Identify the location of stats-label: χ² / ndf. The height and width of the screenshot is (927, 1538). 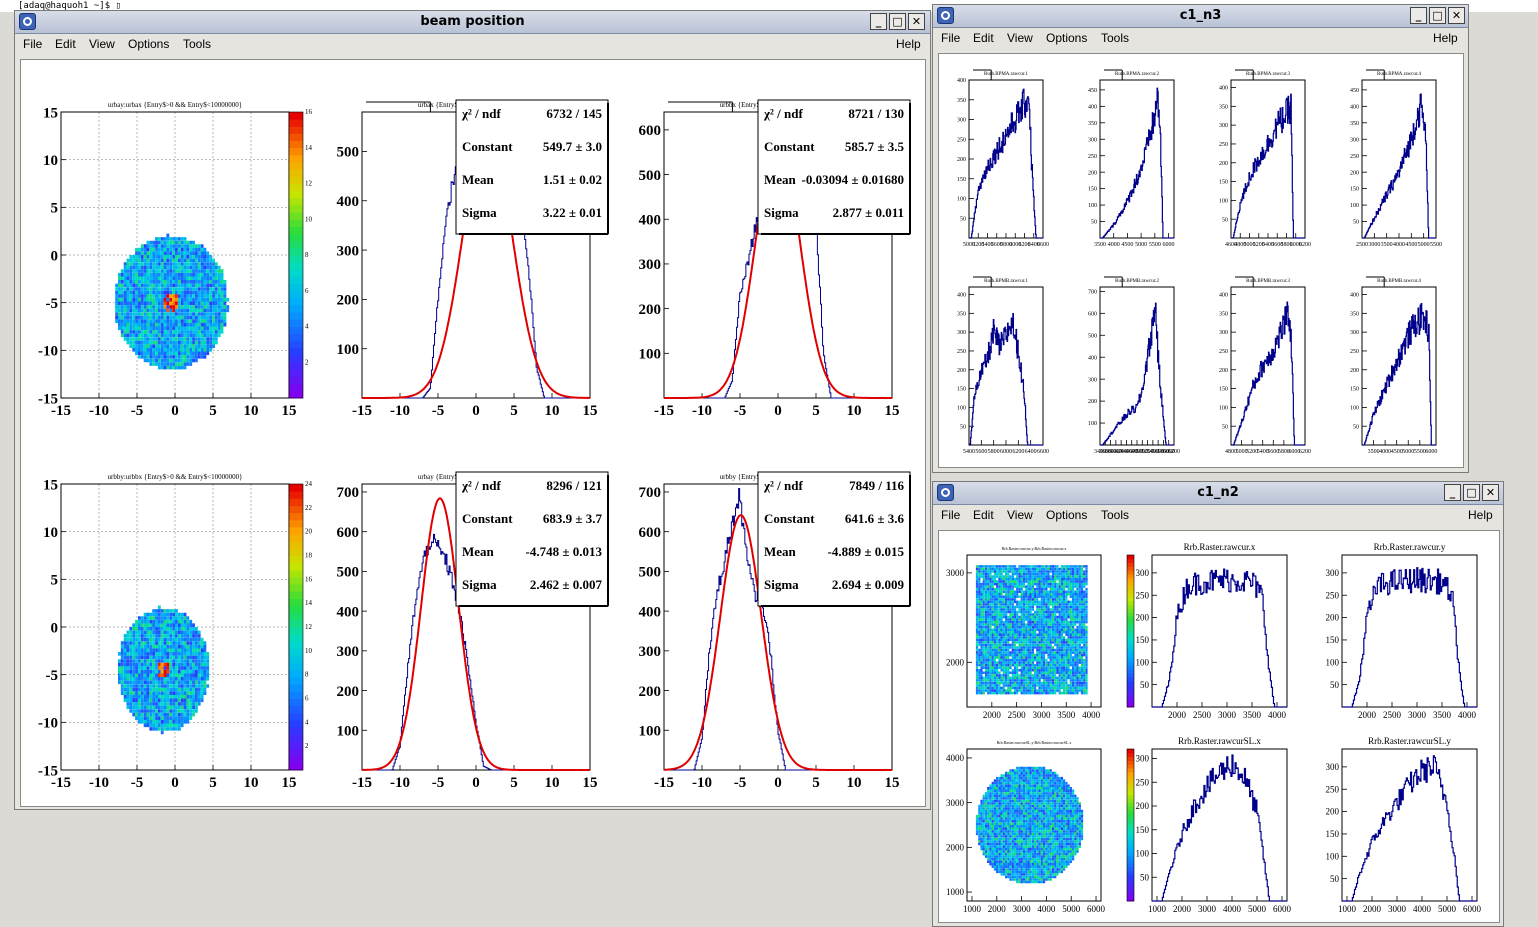
(783, 113).